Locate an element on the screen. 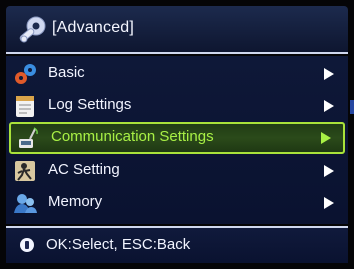 This screenshot has height=269, width=354. menu-item-log-settings: Log Settings is located at coordinates (177, 106).